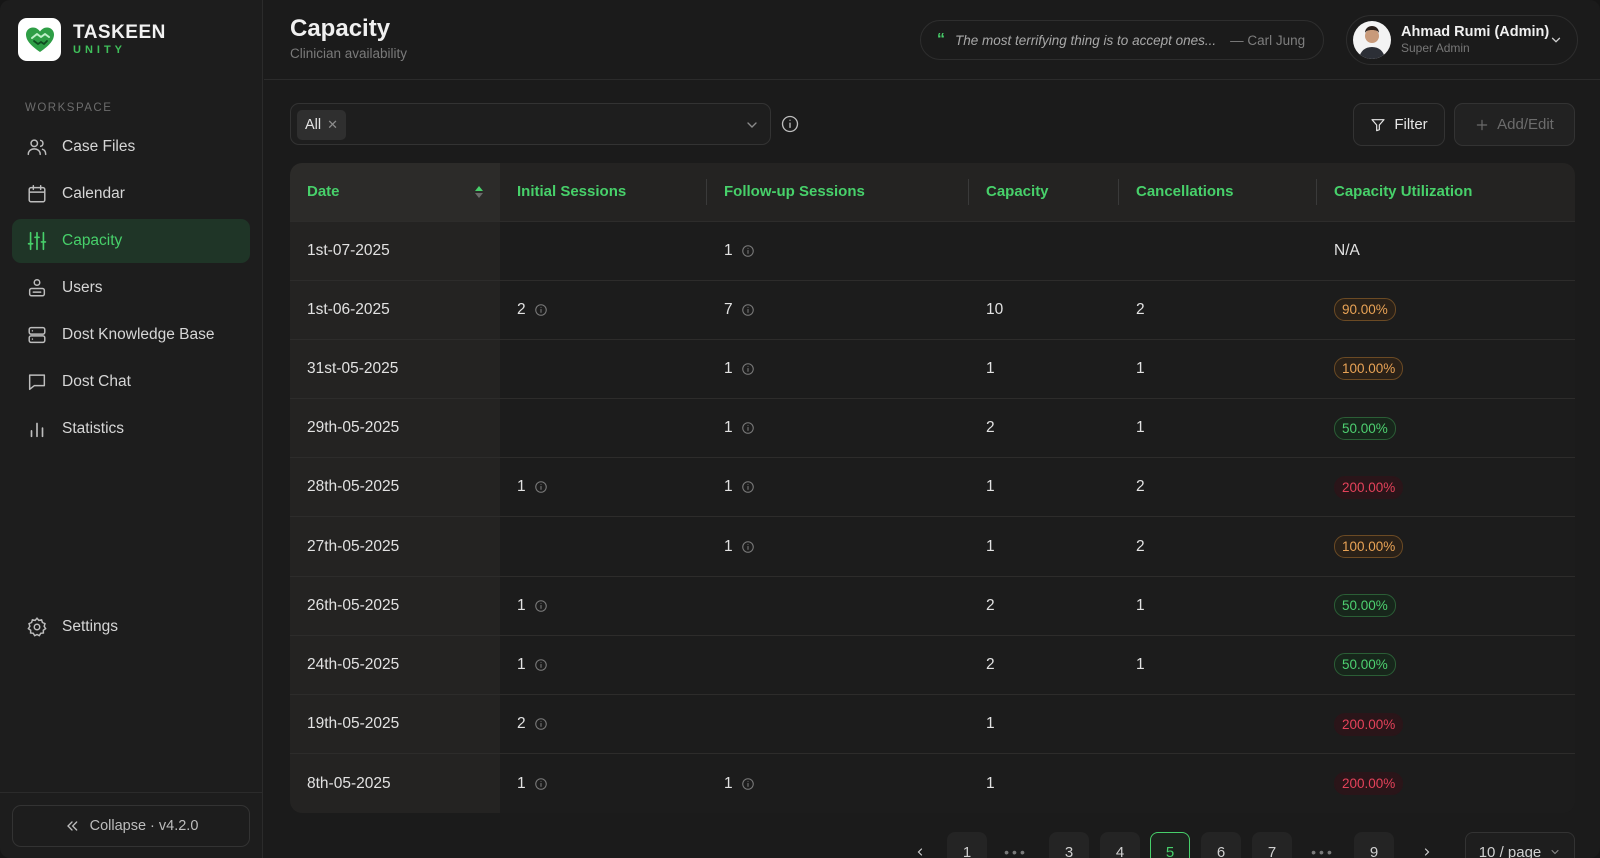 Image resolution: width=1600 pixels, height=858 pixels. I want to click on cell-value: 10, so click(995, 309).